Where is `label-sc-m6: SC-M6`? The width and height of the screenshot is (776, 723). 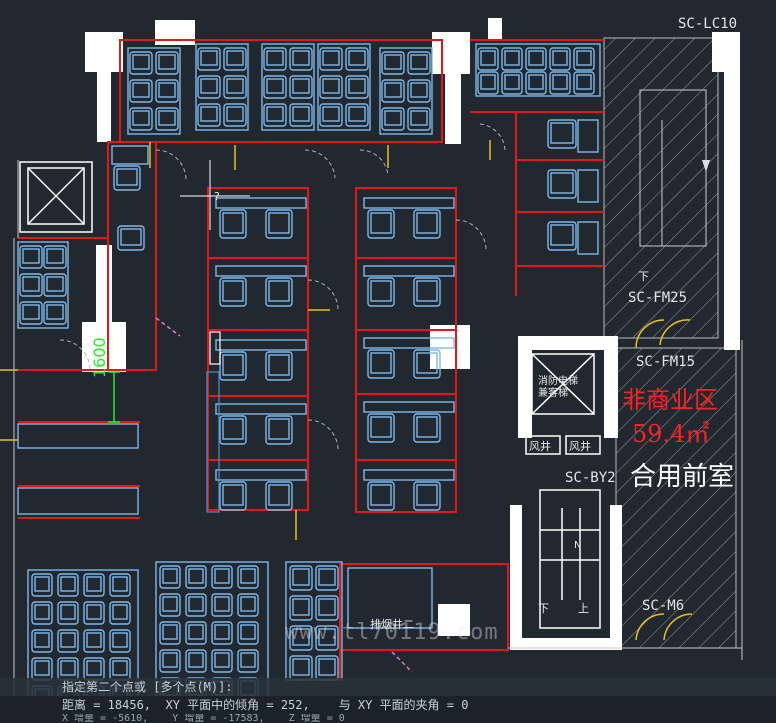
label-sc-m6: SC-M6 is located at coordinates (663, 606).